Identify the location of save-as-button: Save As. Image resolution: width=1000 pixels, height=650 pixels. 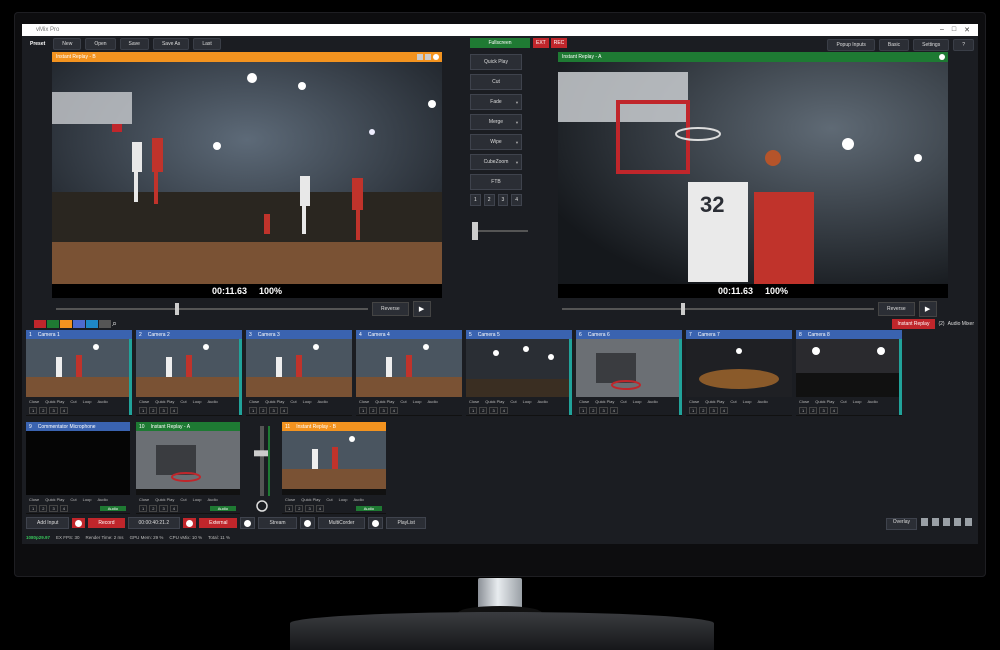
(171, 43).